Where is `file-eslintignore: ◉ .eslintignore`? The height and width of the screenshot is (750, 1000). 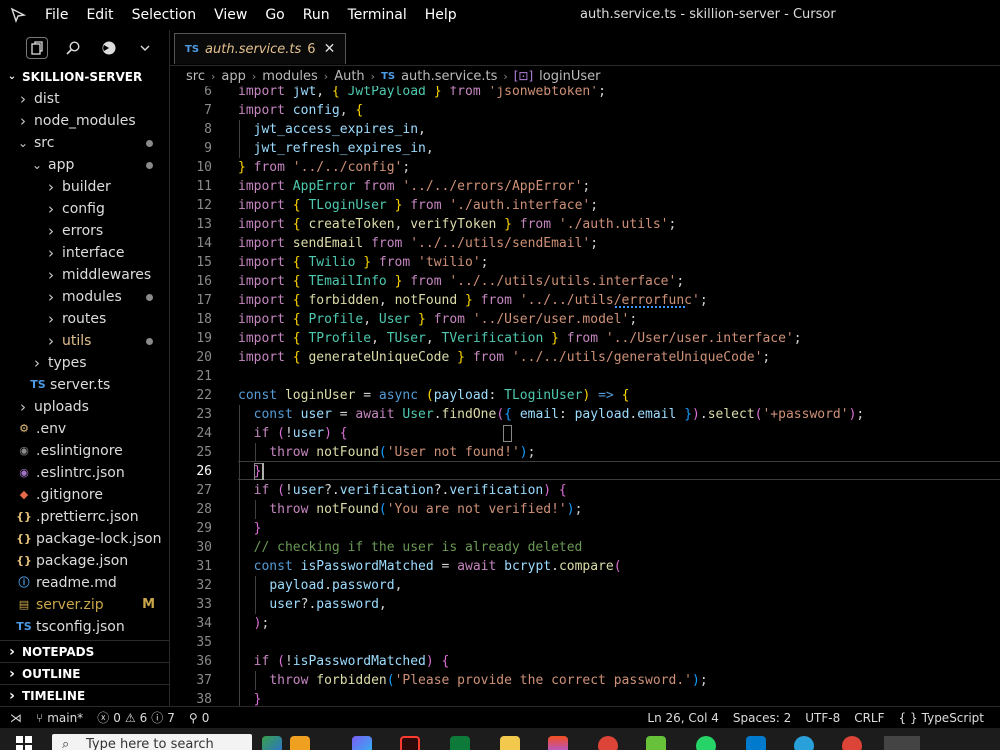 file-eslintignore: ◉ .eslintignore is located at coordinates (84, 451).